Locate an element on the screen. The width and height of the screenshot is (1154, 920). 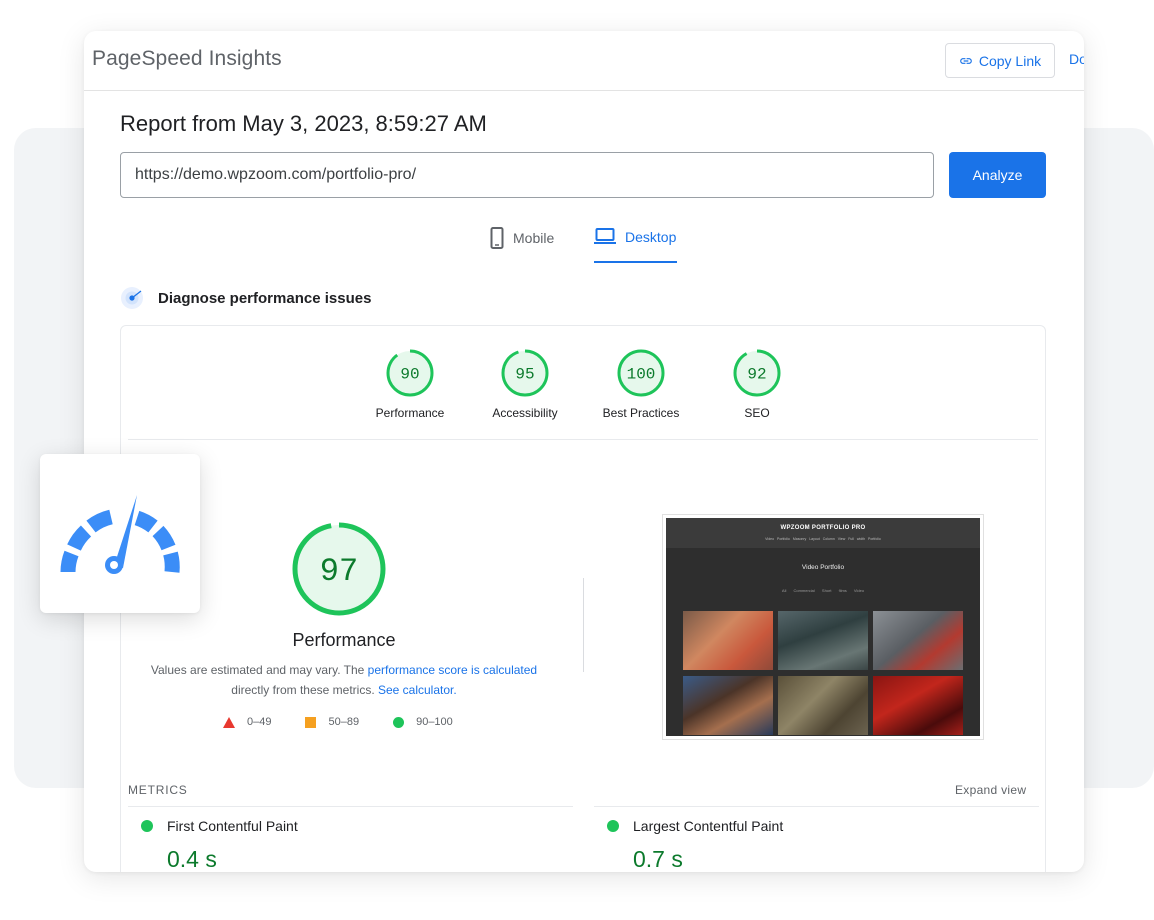
tab-desktop: Desktop is located at coordinates (635, 245).